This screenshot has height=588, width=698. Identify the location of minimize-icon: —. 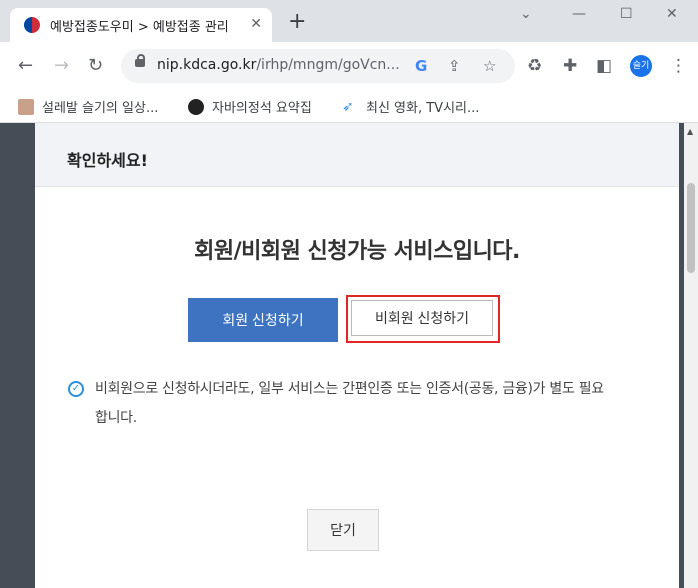
(579, 14).